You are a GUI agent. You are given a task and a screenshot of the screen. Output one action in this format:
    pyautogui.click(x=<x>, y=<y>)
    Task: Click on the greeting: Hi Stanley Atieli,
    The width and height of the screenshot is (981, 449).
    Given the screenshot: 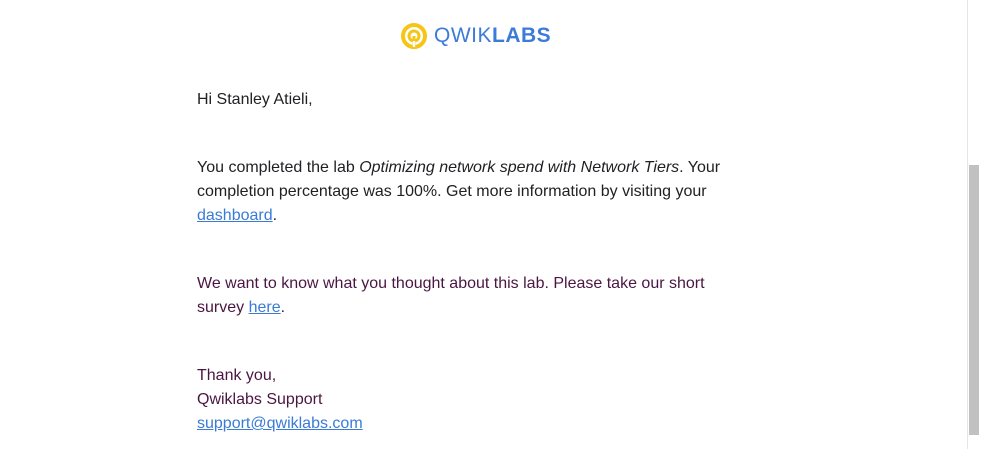 What is the action you would take?
    pyautogui.click(x=255, y=99)
    